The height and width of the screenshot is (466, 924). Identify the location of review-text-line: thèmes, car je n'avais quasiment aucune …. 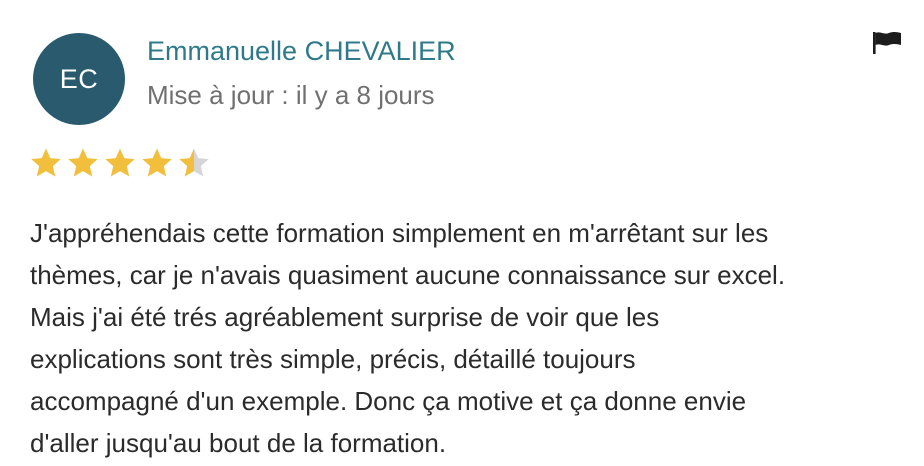
(408, 275).